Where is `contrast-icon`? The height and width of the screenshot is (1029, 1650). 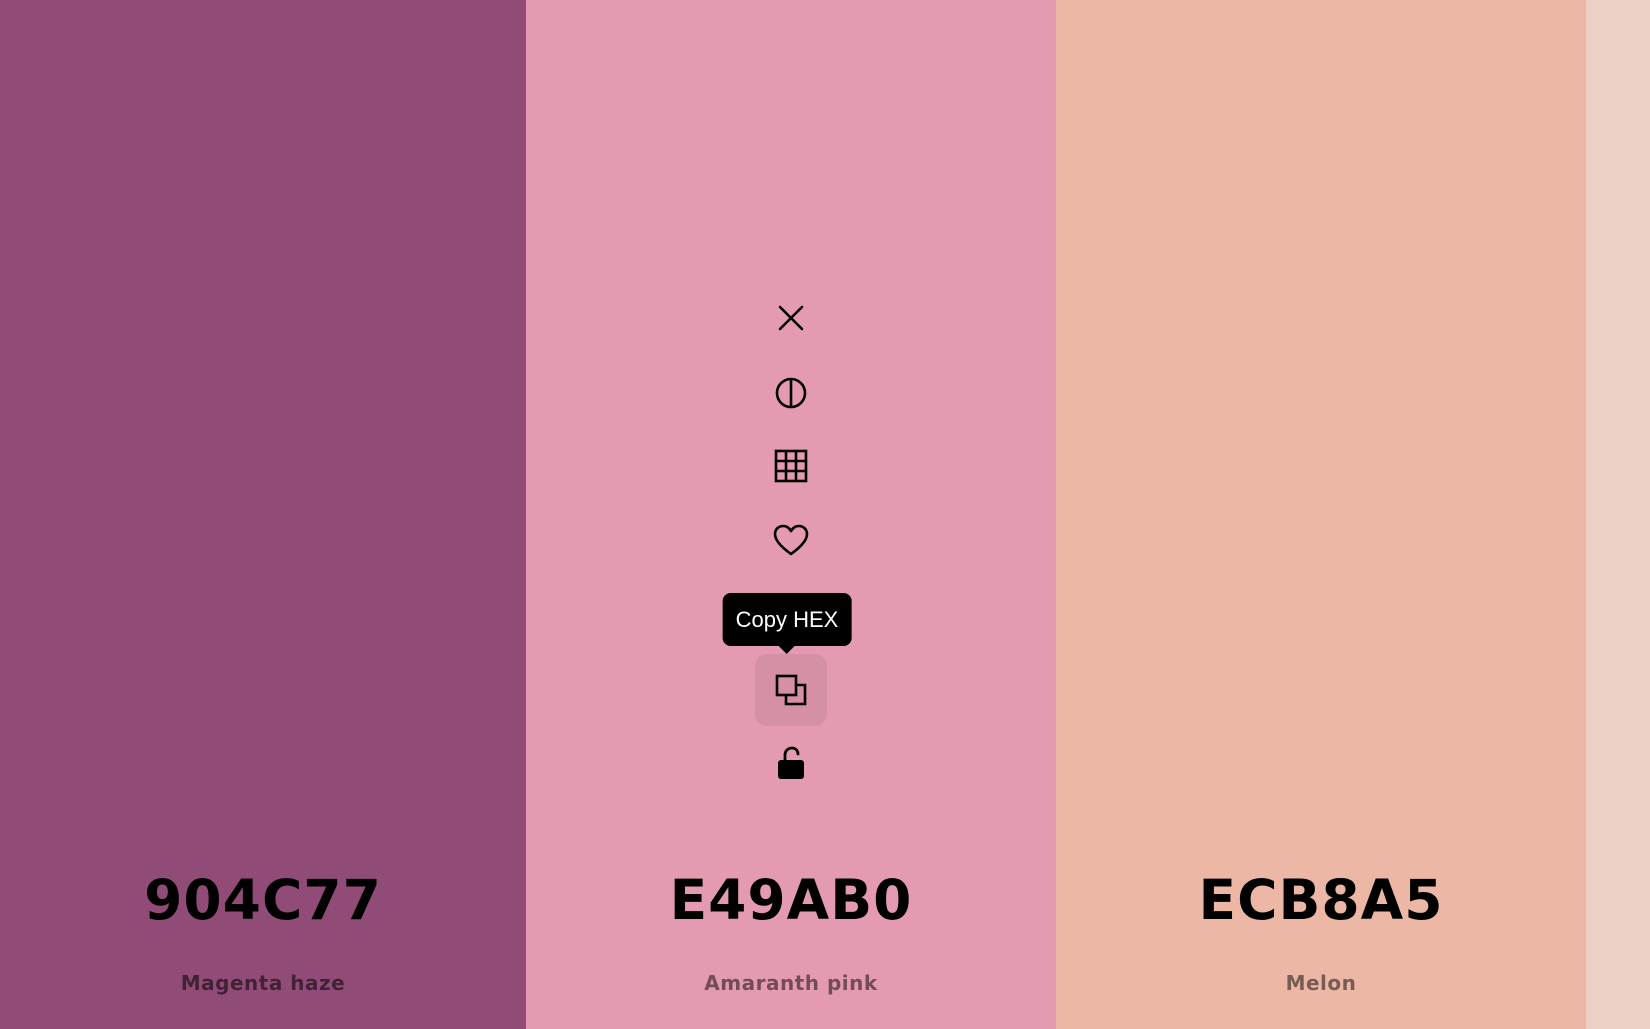 contrast-icon is located at coordinates (791, 393).